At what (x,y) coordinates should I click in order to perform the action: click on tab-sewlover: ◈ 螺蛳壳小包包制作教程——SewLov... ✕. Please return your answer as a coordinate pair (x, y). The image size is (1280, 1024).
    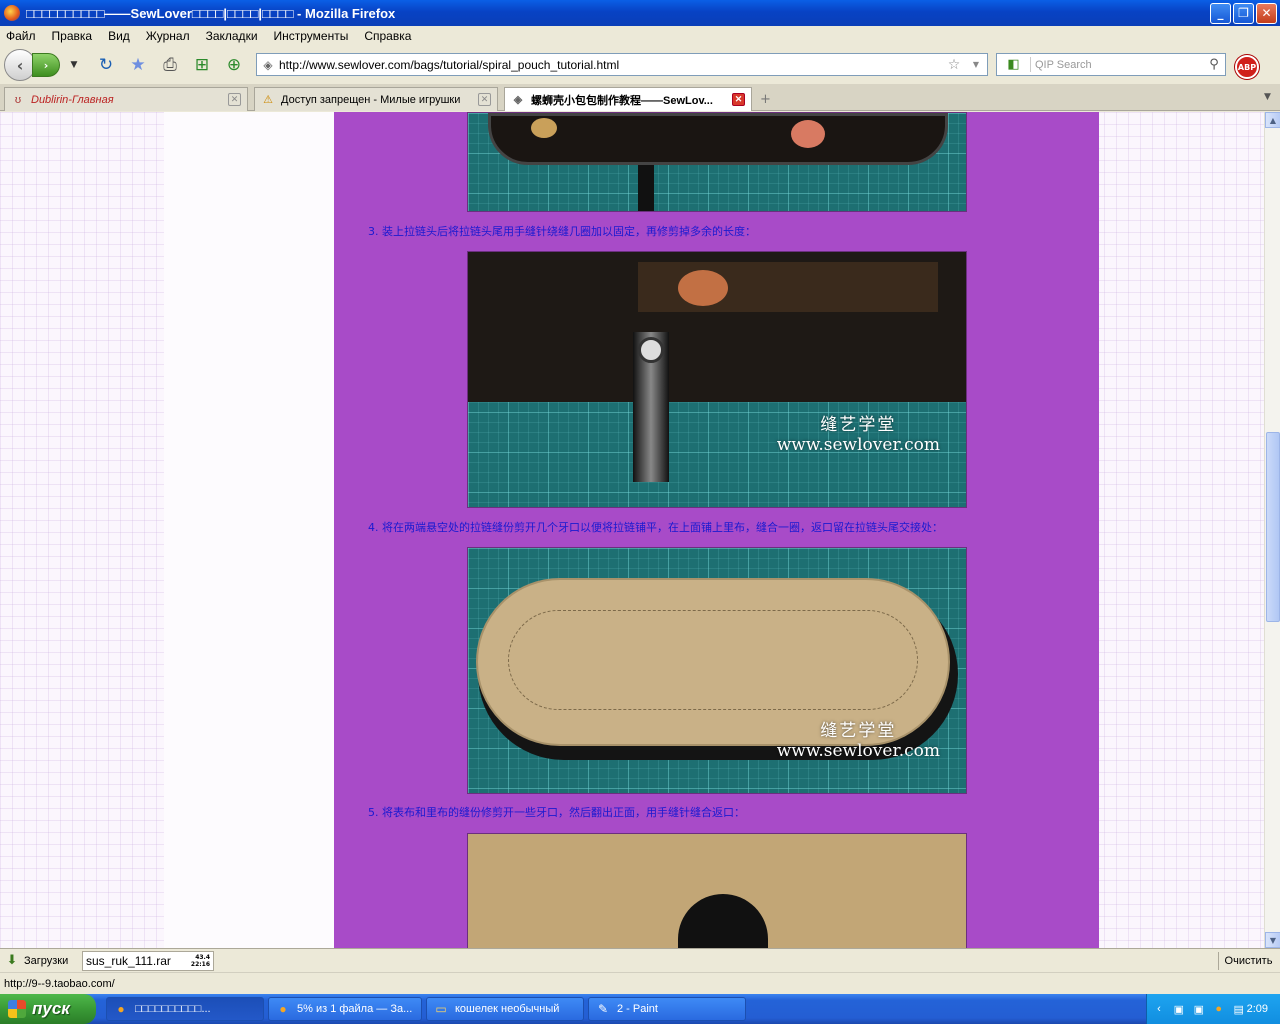
    Looking at the image, I should click on (628, 99).